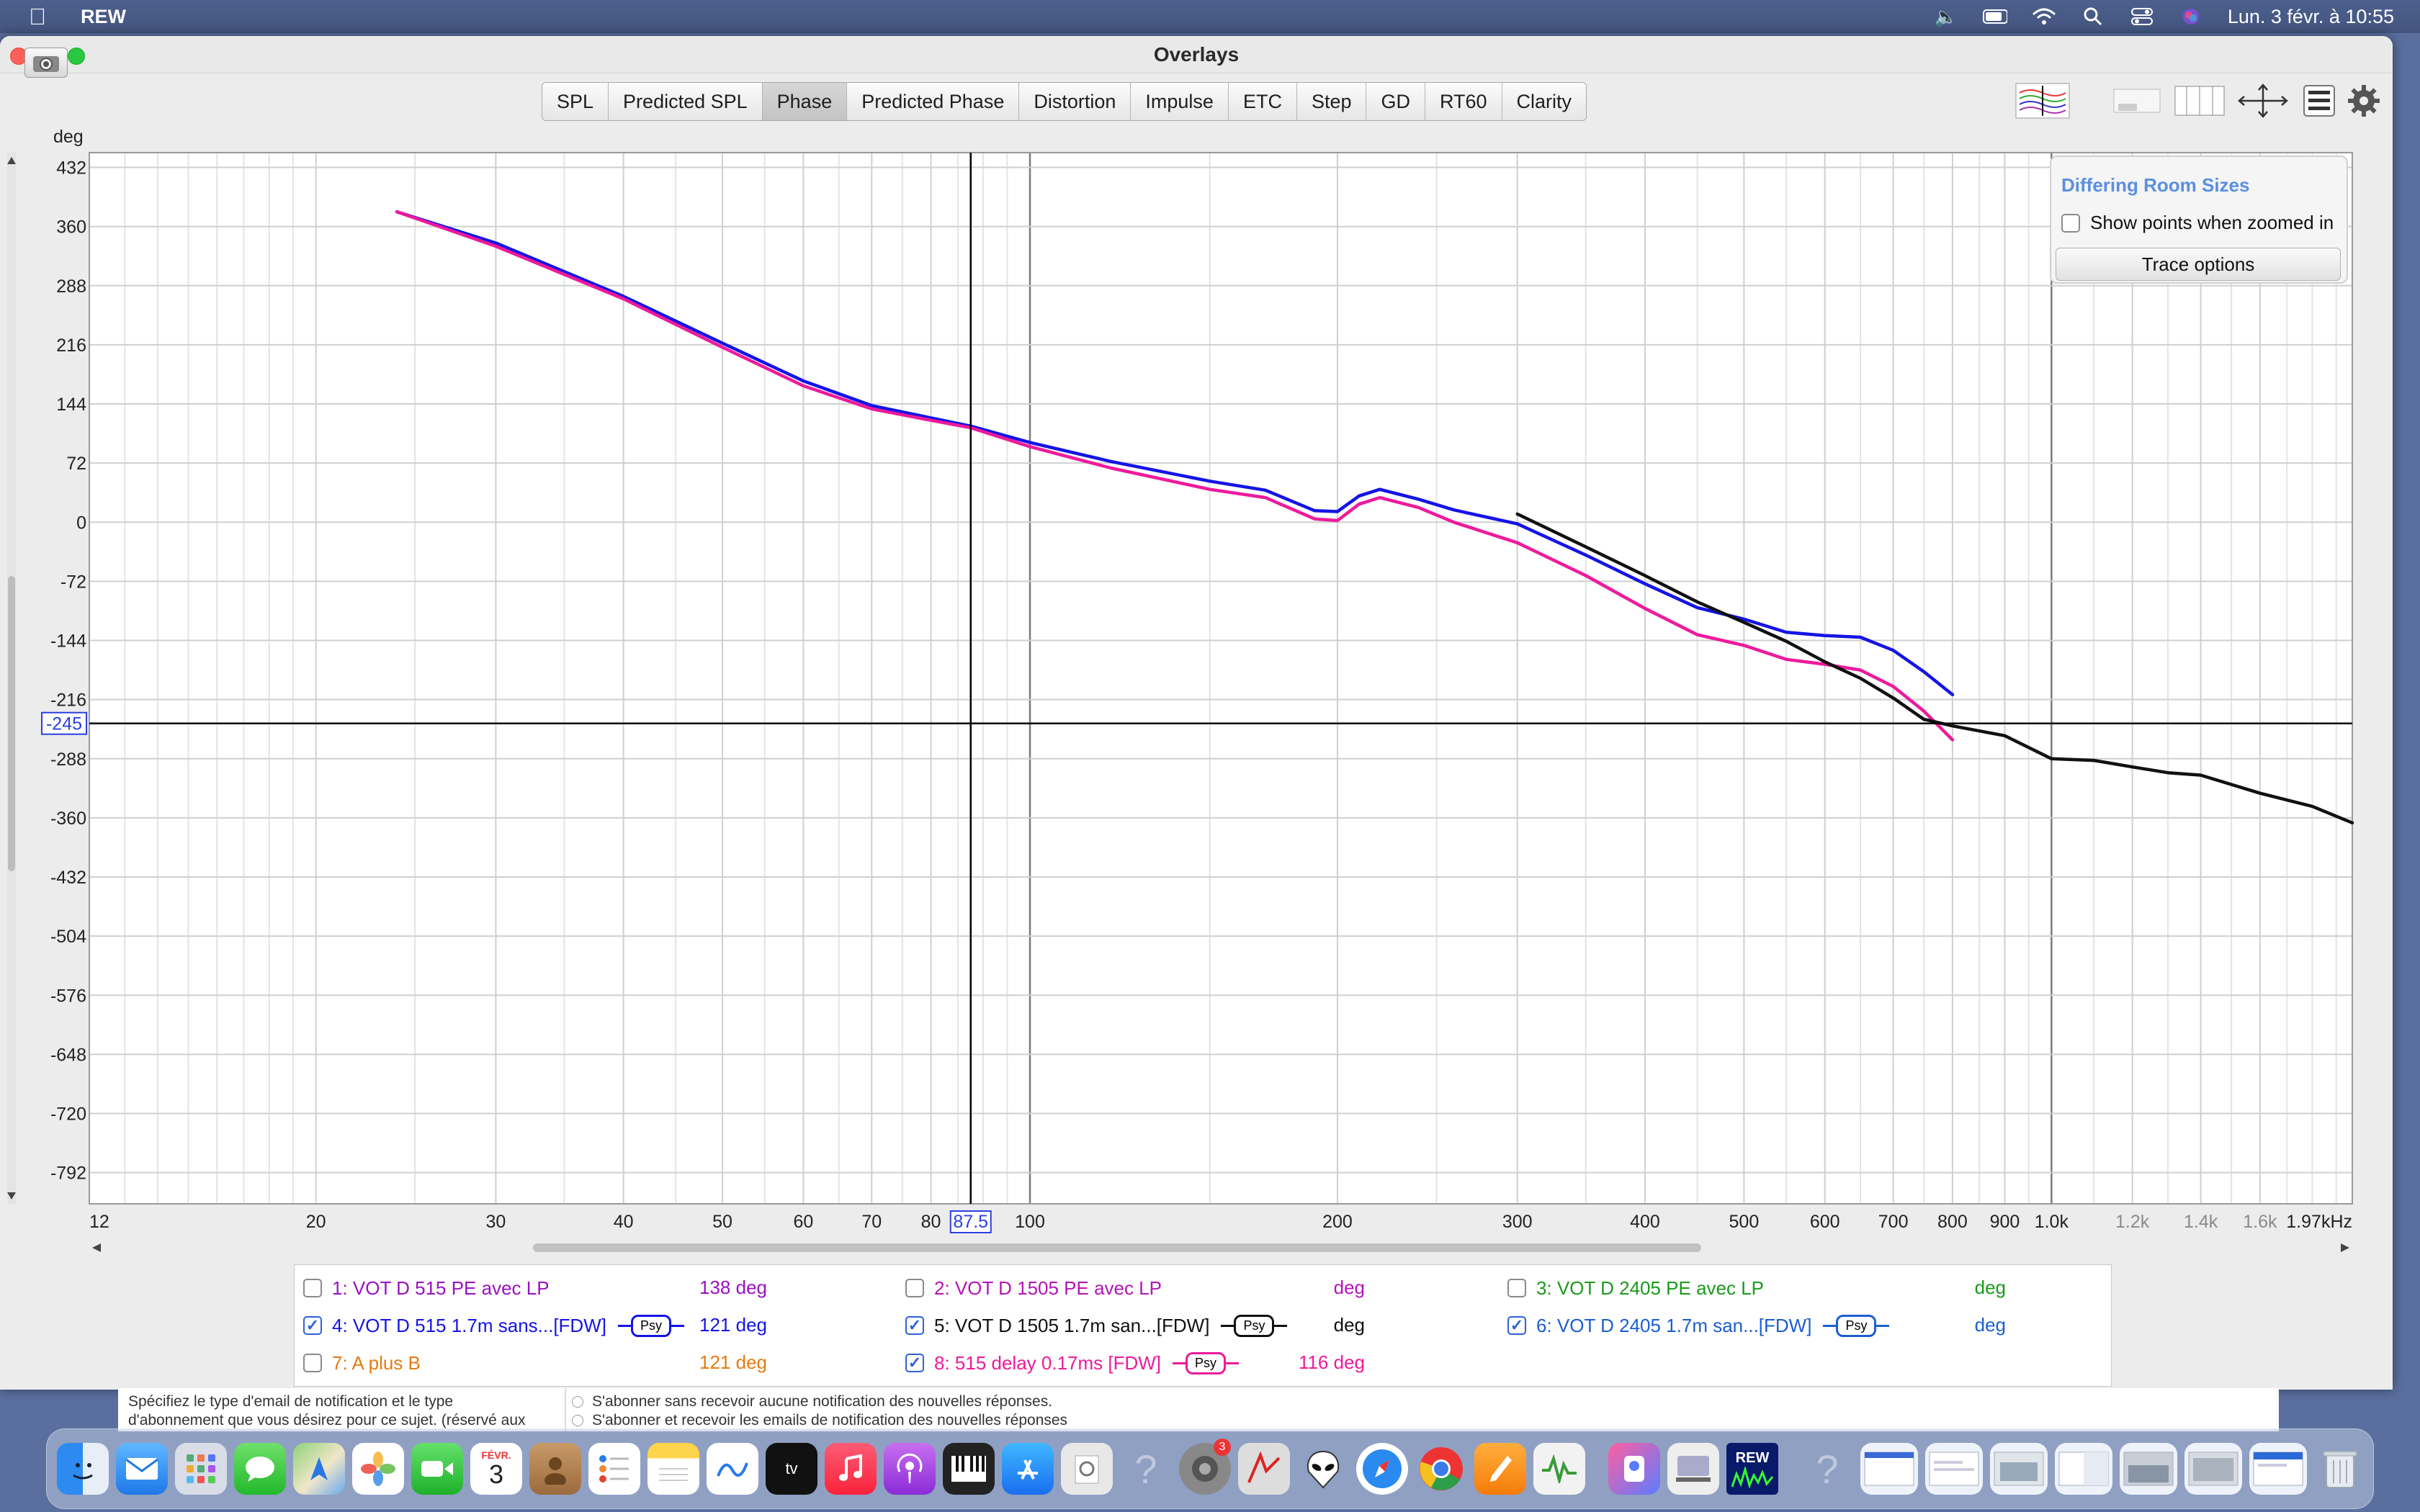 This screenshot has width=2420, height=1512. I want to click on legend-item-4: ✓ 4: VOT D 515 1.7m sans...[FDW] Psy, so click(493, 1325).